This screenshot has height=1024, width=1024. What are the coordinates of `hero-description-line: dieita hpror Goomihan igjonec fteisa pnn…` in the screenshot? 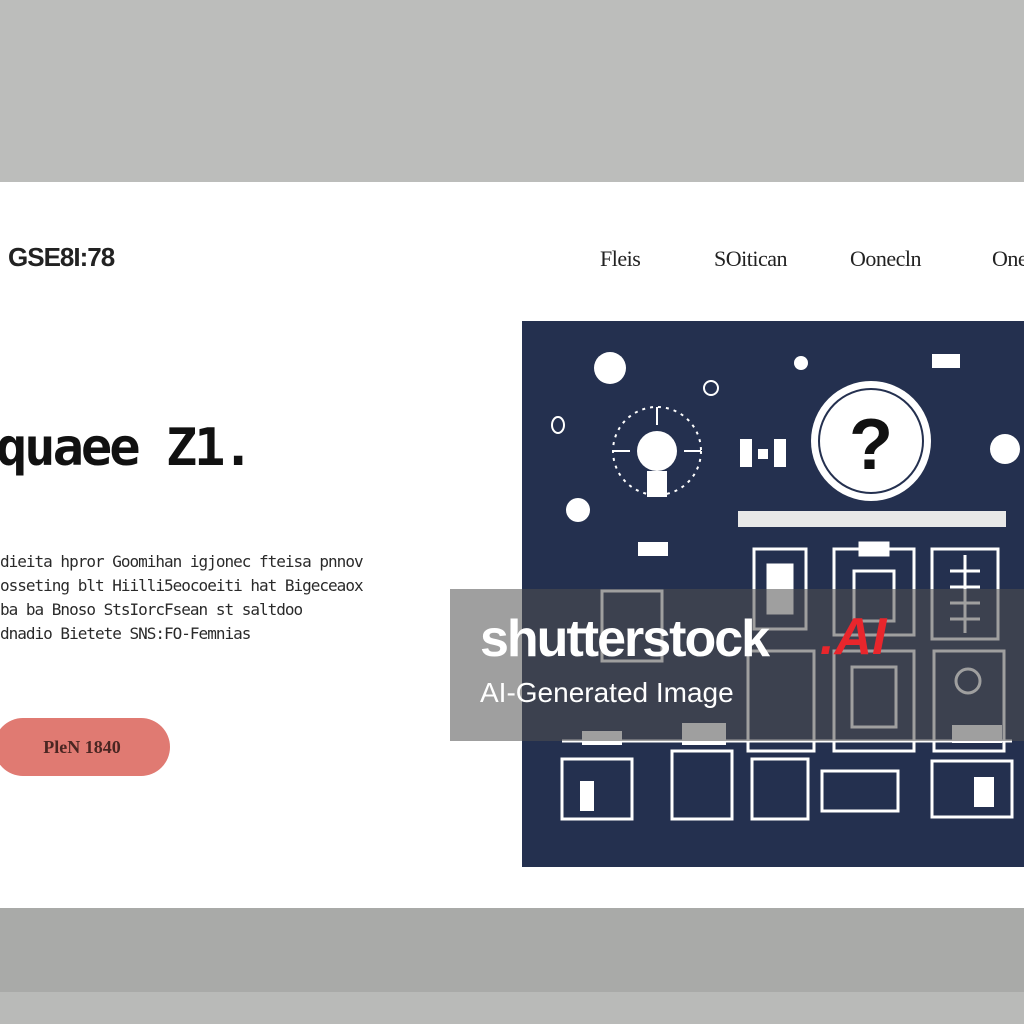 It's located at (182, 561).